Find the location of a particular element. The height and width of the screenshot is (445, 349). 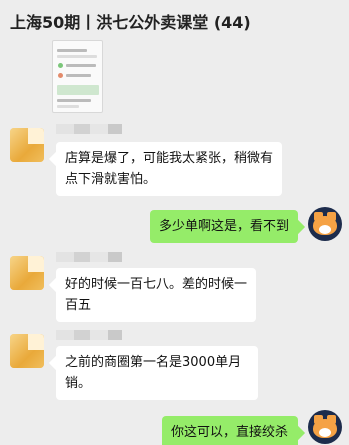

message-bubble: 之前的商圈第一名是3000单月销。 is located at coordinates (157, 373).